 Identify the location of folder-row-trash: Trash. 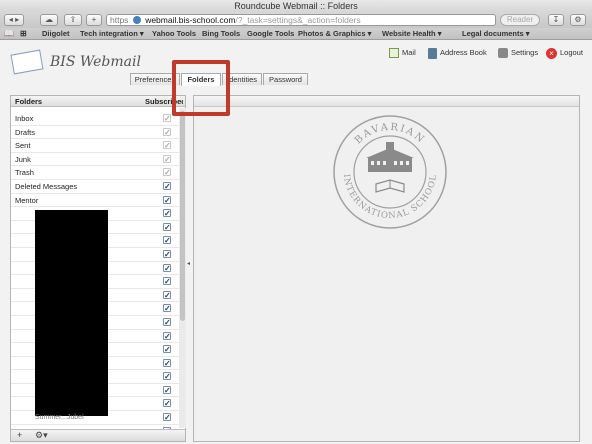
(95, 173).